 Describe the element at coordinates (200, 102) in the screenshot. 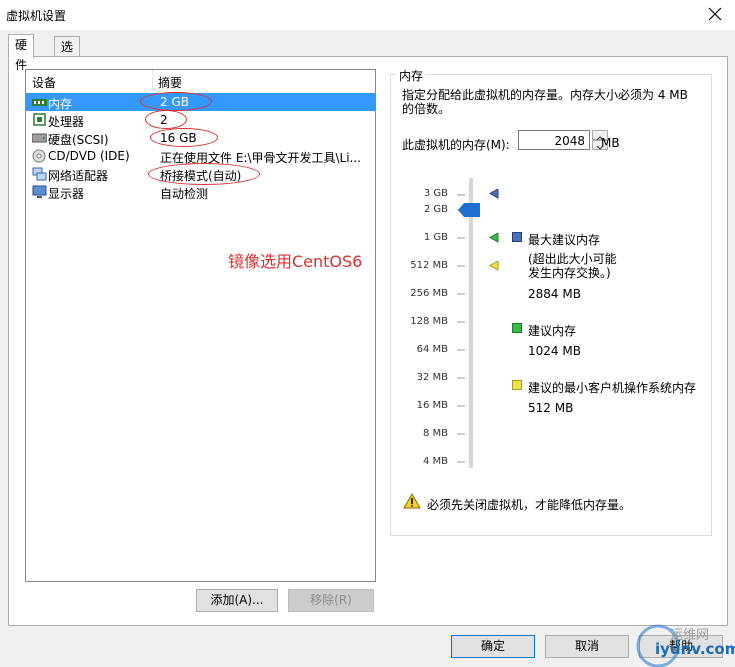

I see `device-row-memory: 内存 2 GB` at that location.